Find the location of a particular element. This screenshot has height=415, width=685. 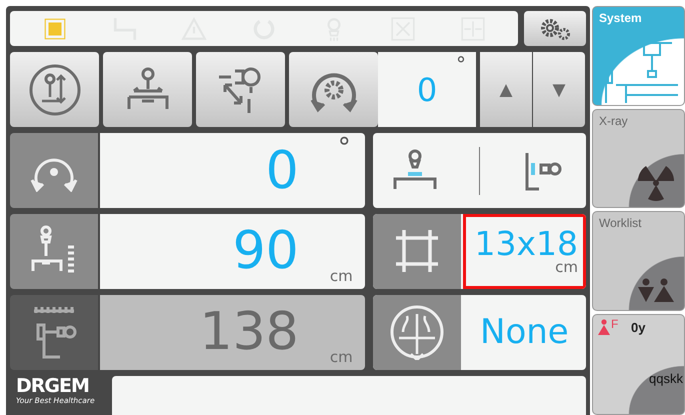

settings-button is located at coordinates (555, 28).